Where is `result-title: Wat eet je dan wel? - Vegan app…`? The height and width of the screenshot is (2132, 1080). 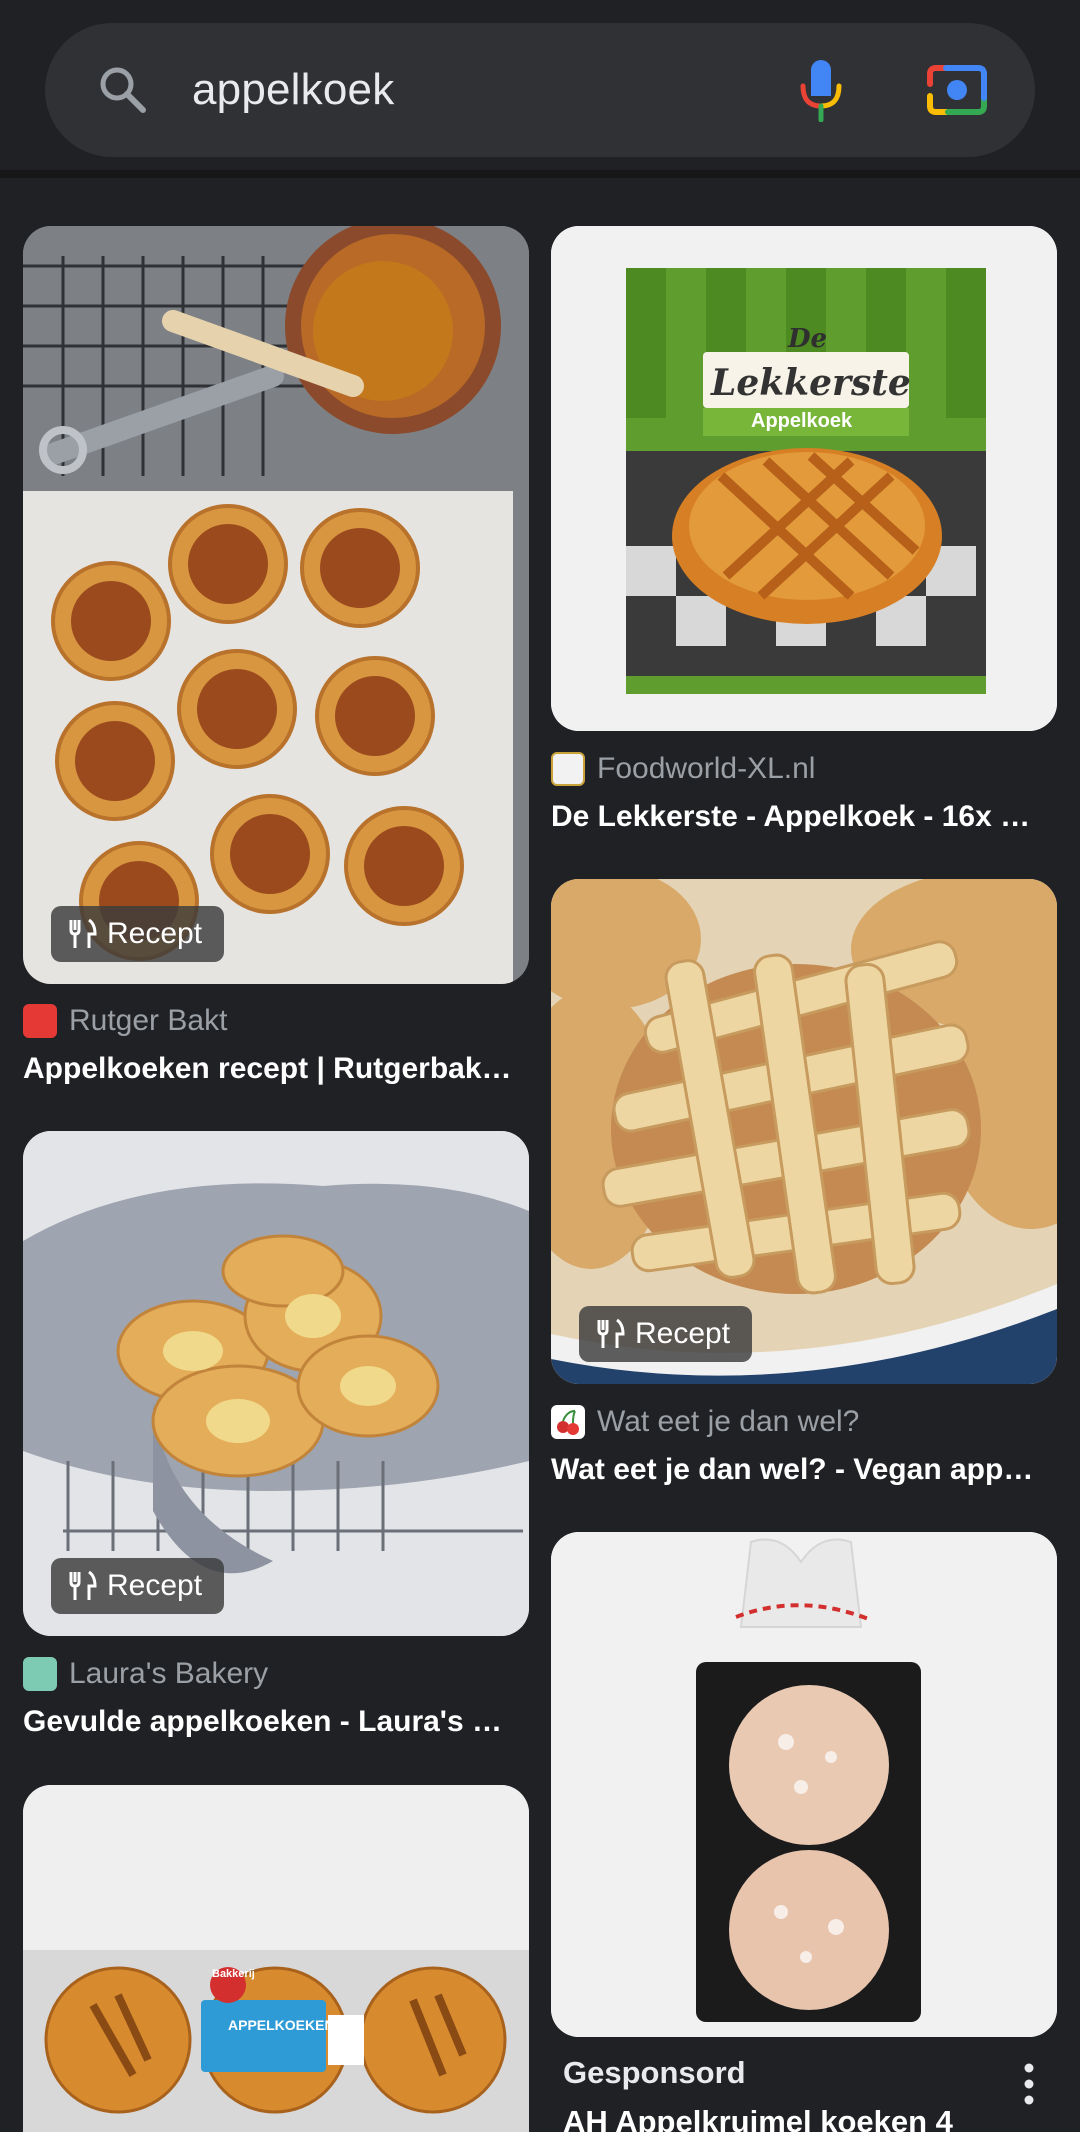
result-title: Wat eet je dan wel? - Vegan app… is located at coordinates (804, 1470).